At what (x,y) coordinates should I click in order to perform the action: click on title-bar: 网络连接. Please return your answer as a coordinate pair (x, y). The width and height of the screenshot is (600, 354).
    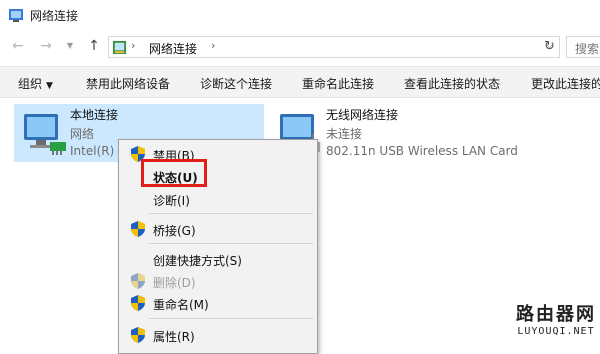
    Looking at the image, I should click on (300, 15).